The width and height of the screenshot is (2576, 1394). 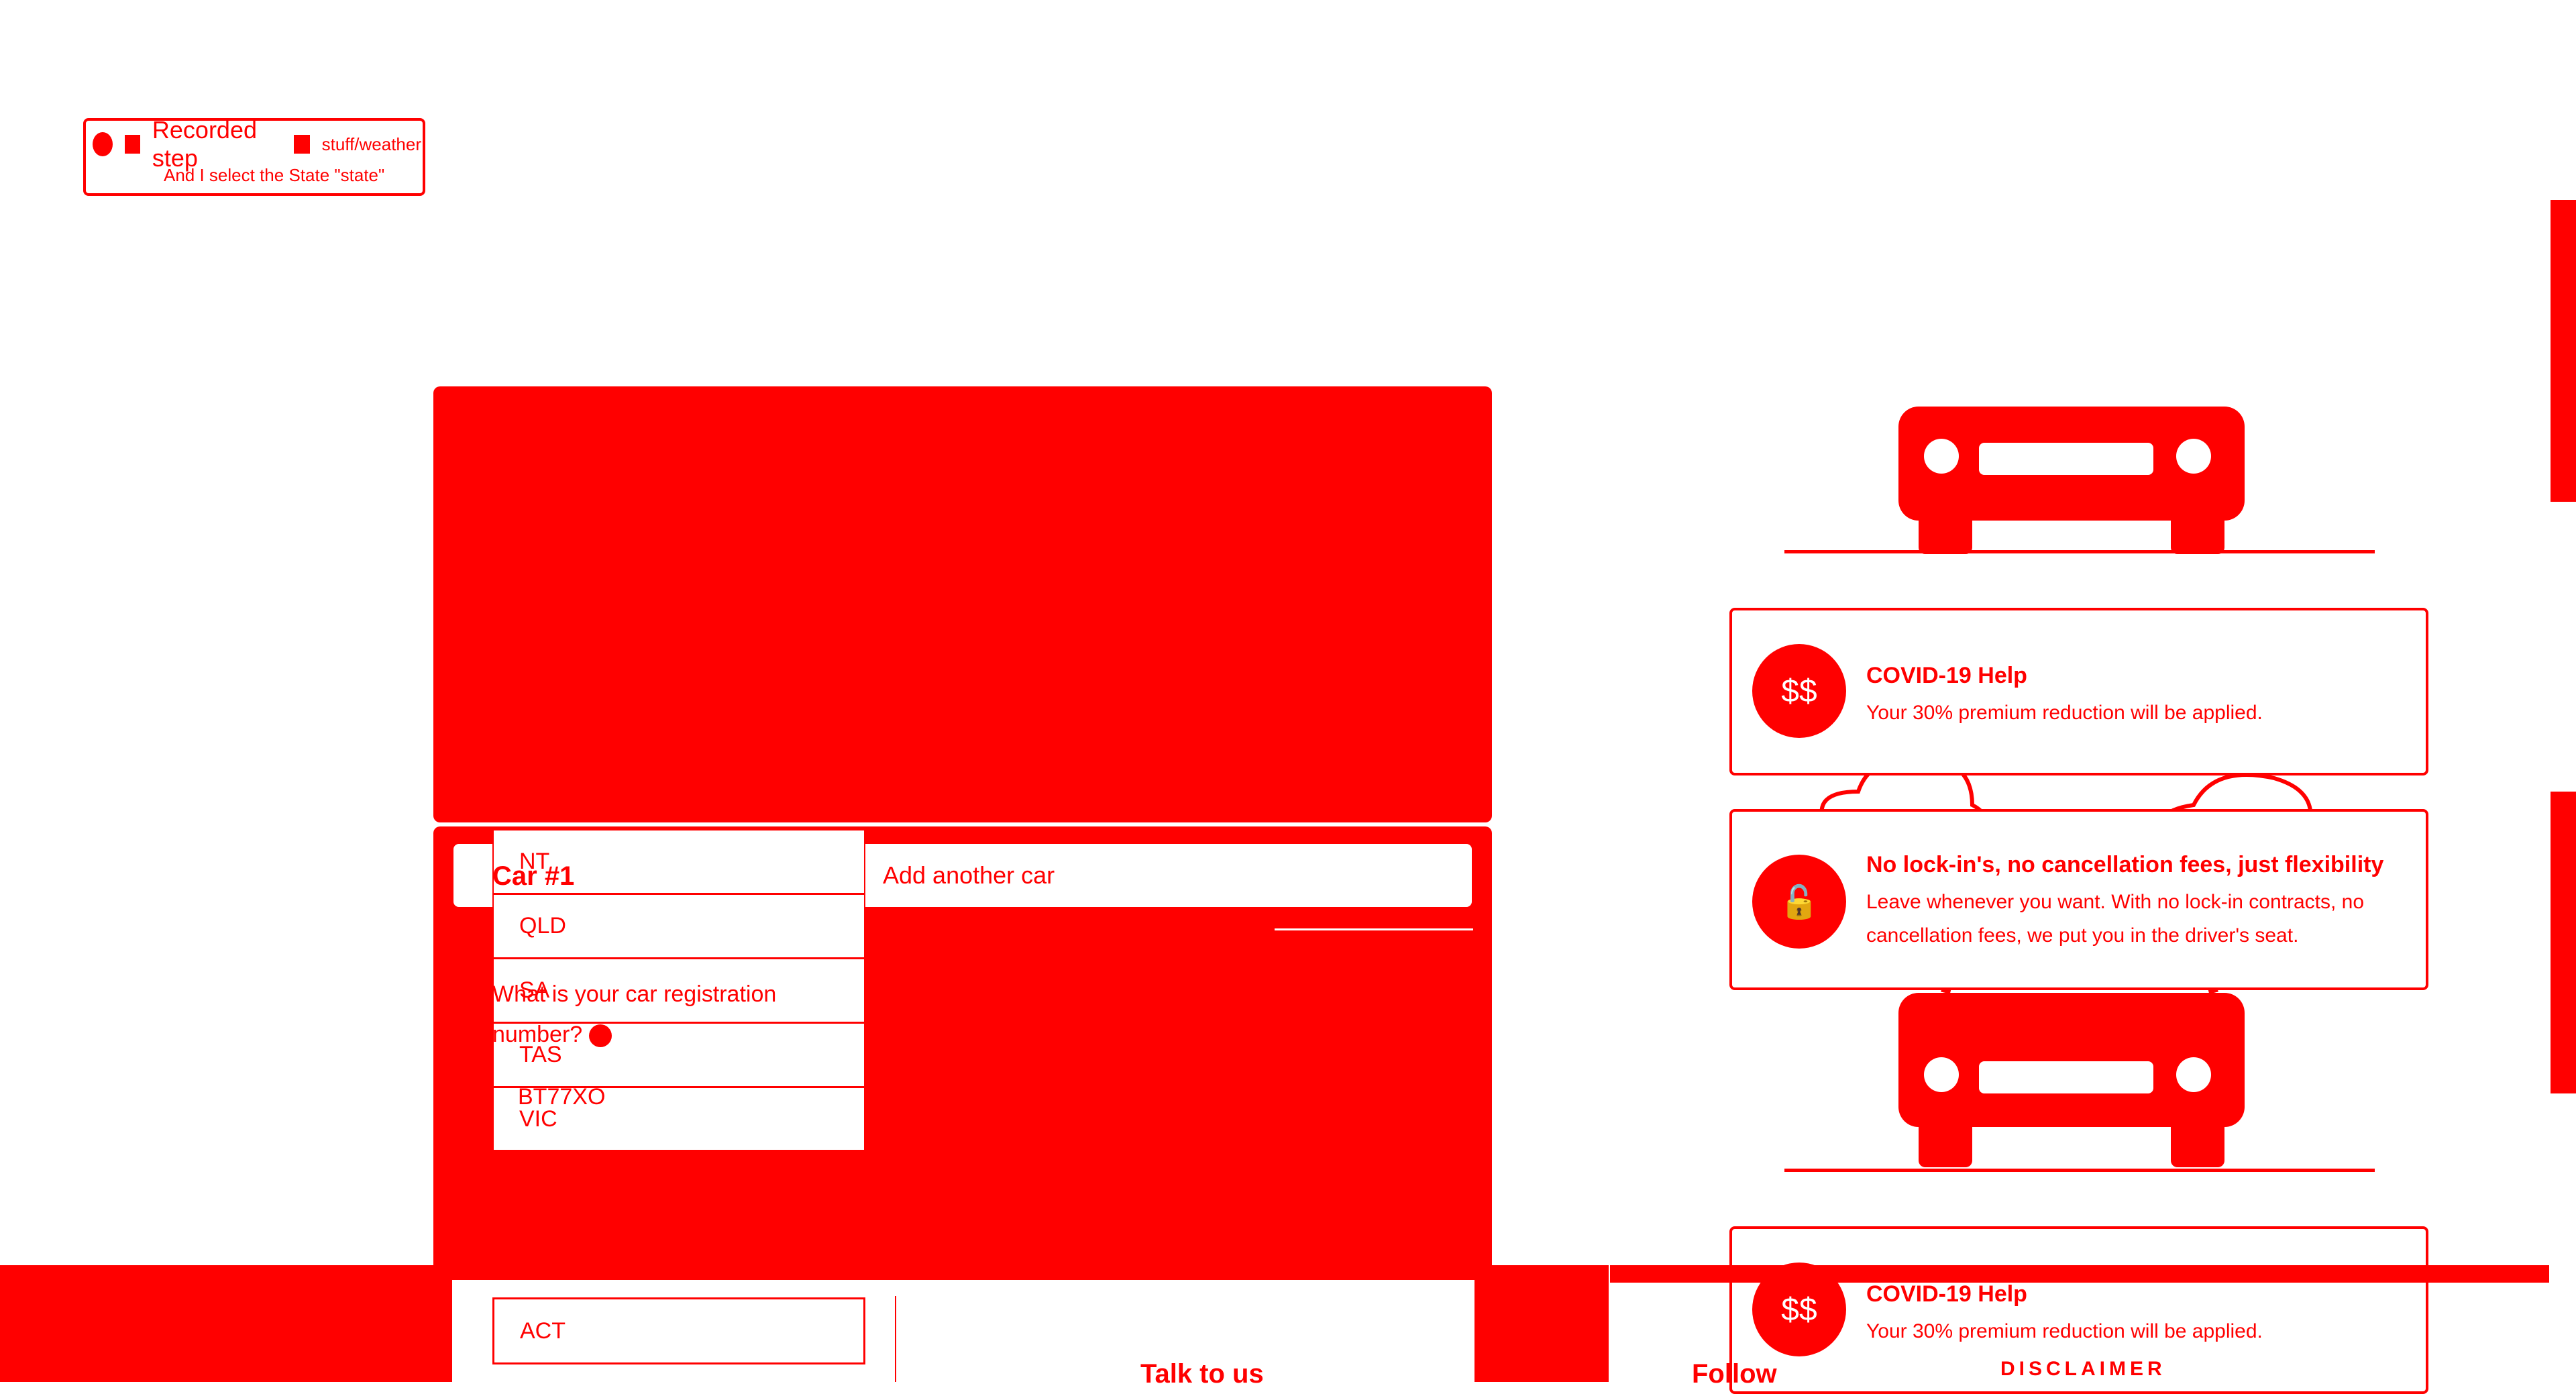 What do you see at coordinates (1374, 929) in the screenshot?
I see `divider` at bounding box center [1374, 929].